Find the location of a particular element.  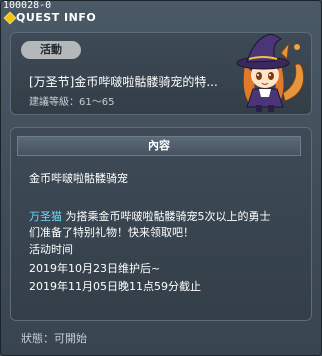

description-text-1: 为搭乘金币哔啵啦骷髅骑宠5次以上的勇士 is located at coordinates (166, 216).